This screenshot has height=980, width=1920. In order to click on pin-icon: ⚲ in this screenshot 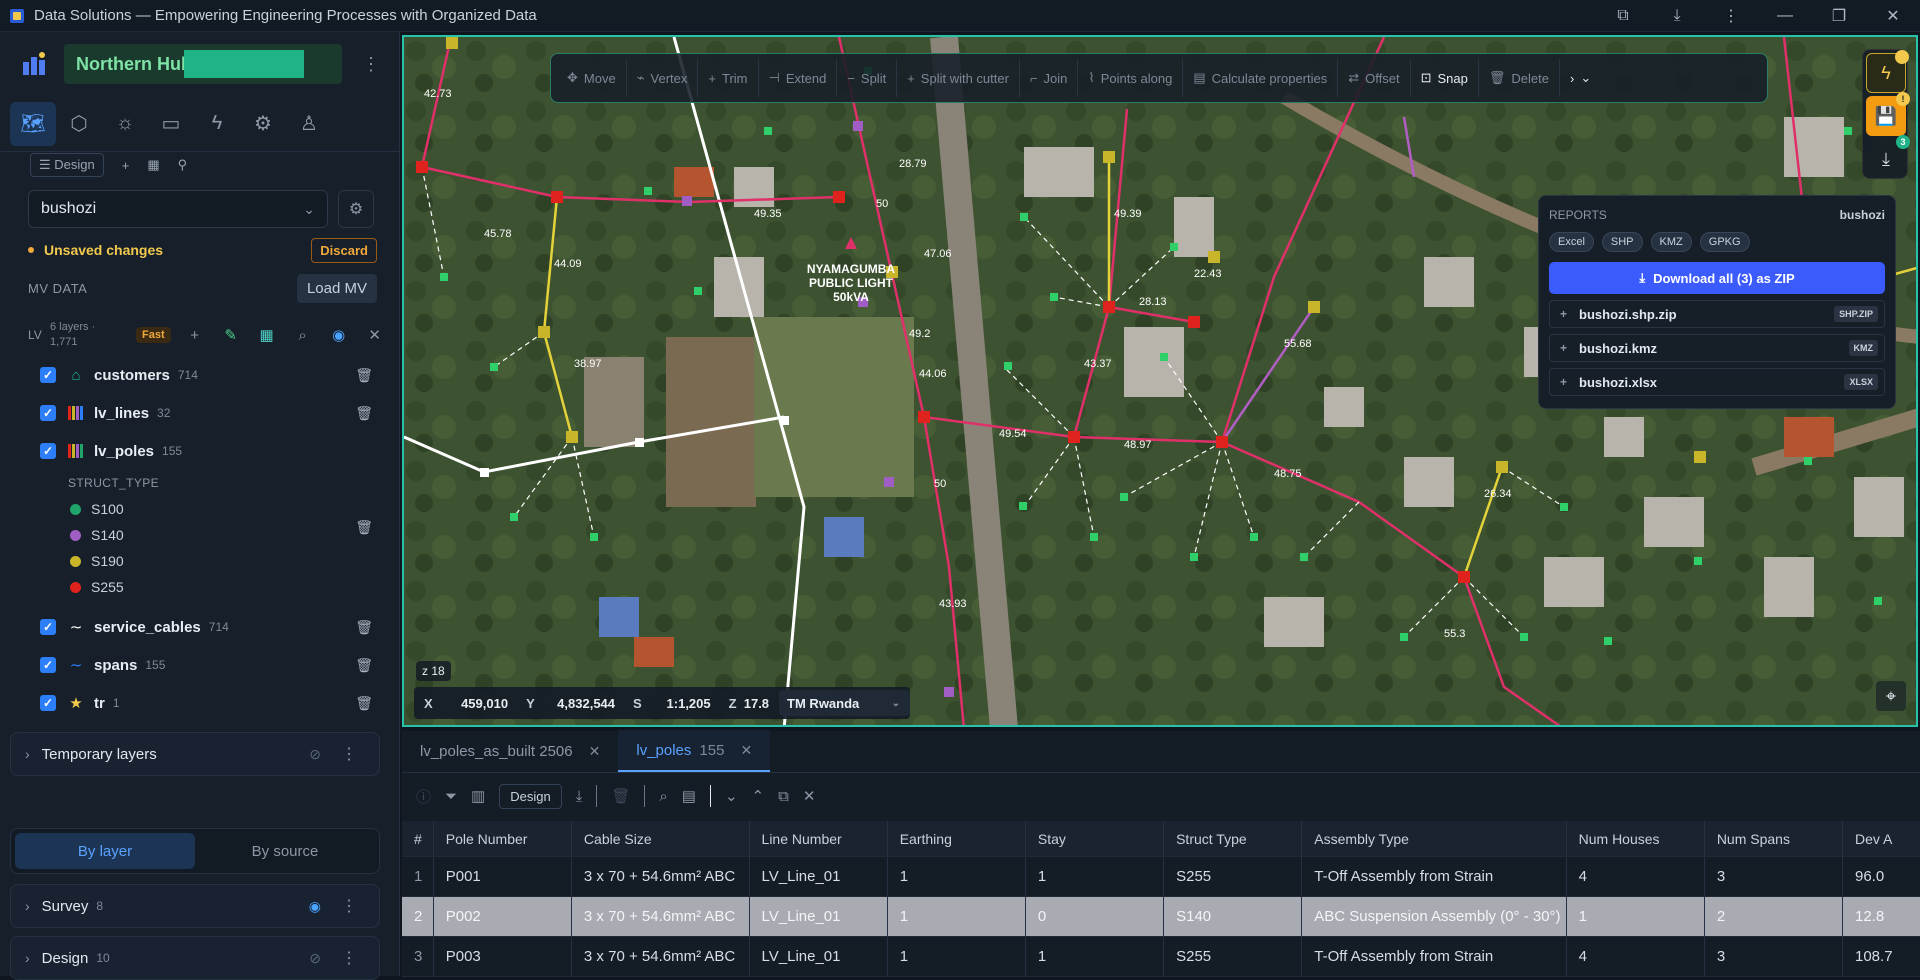, I will do `click(183, 165)`.